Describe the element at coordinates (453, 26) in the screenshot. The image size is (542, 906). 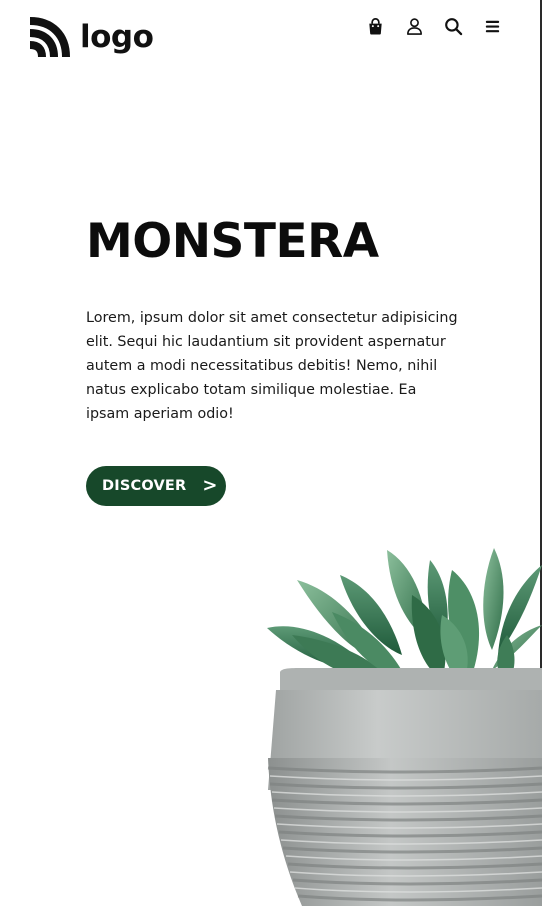
I see `search-icon` at that location.